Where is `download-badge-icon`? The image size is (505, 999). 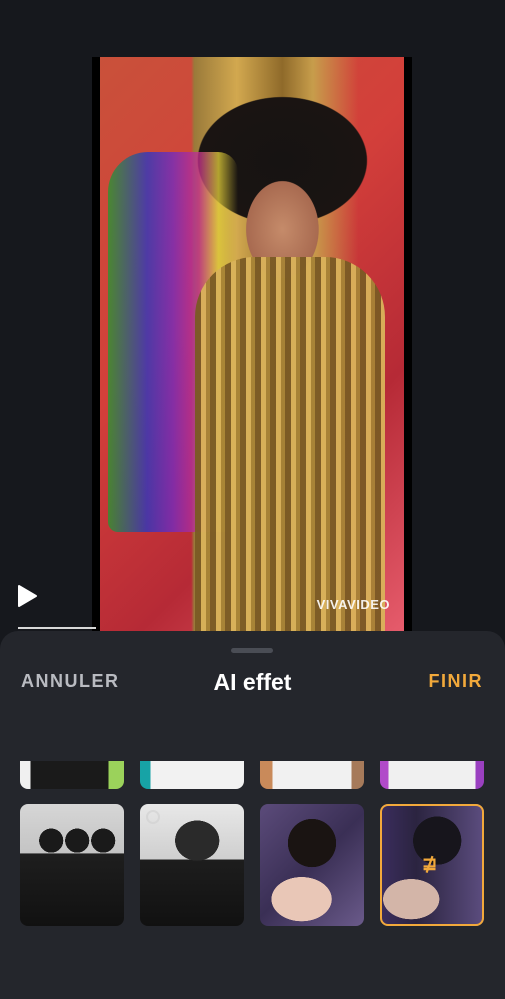 download-badge-icon is located at coordinates (153, 817).